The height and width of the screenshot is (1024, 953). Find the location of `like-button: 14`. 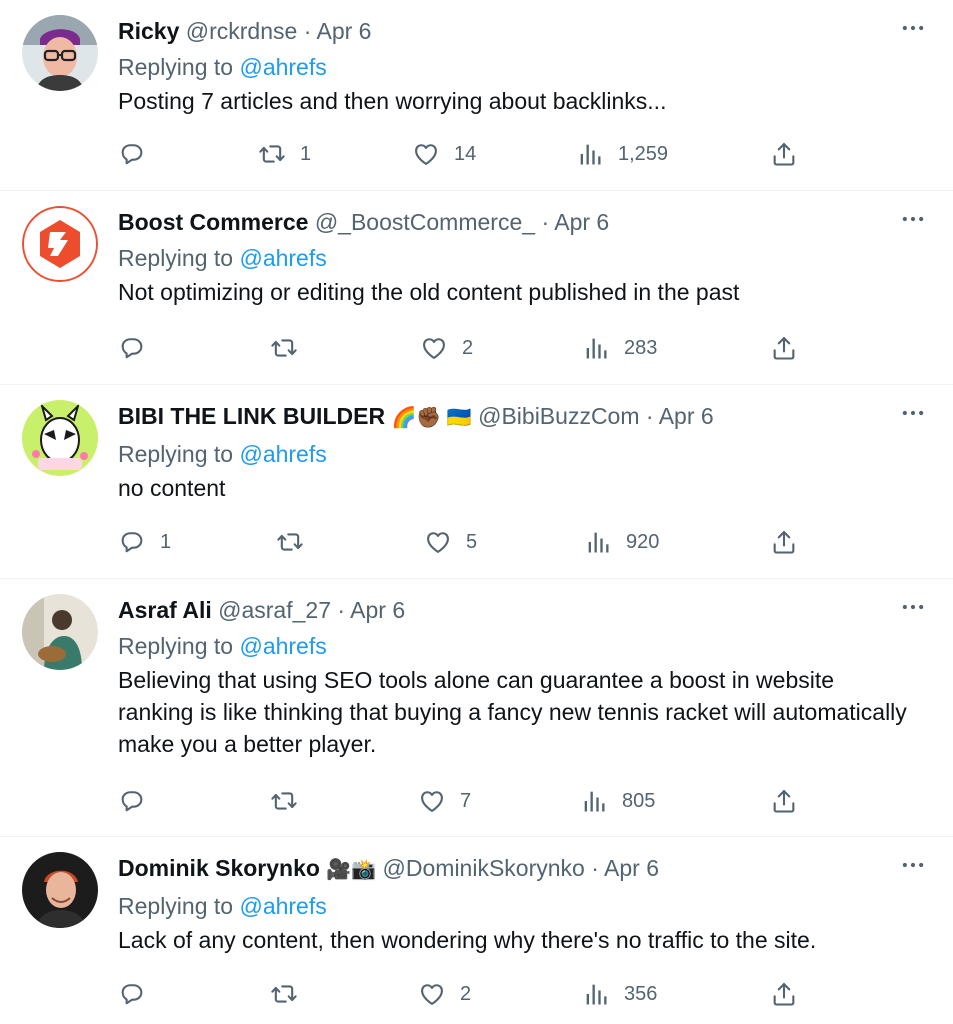

like-button: 14 is located at coordinates (444, 154).